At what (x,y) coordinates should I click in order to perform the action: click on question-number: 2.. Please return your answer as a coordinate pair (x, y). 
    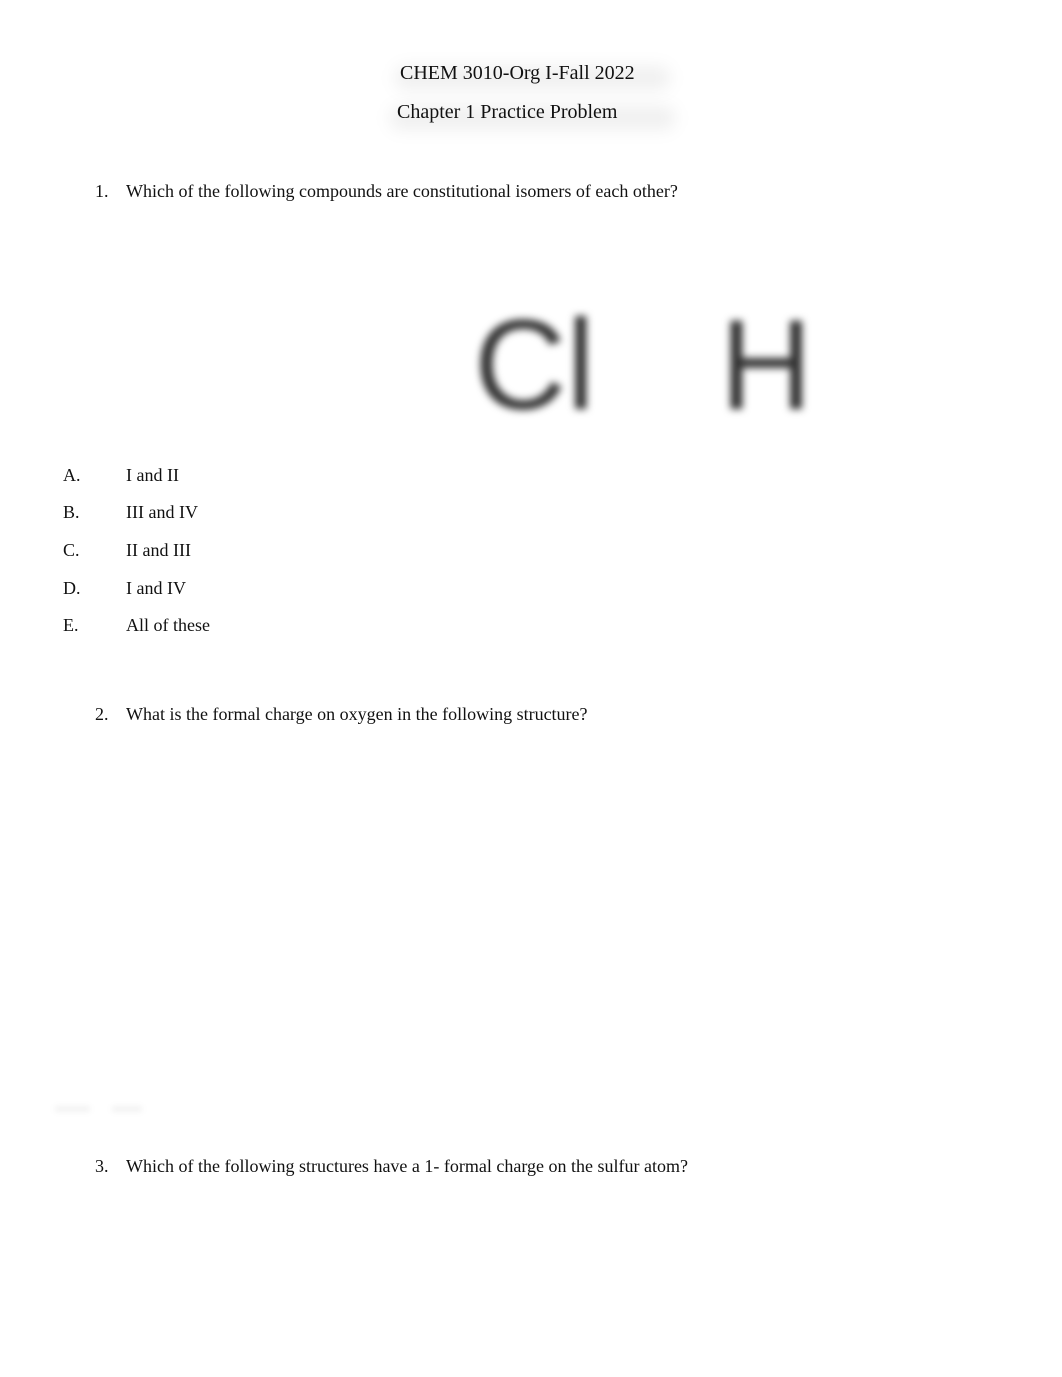
    Looking at the image, I should click on (102, 714).